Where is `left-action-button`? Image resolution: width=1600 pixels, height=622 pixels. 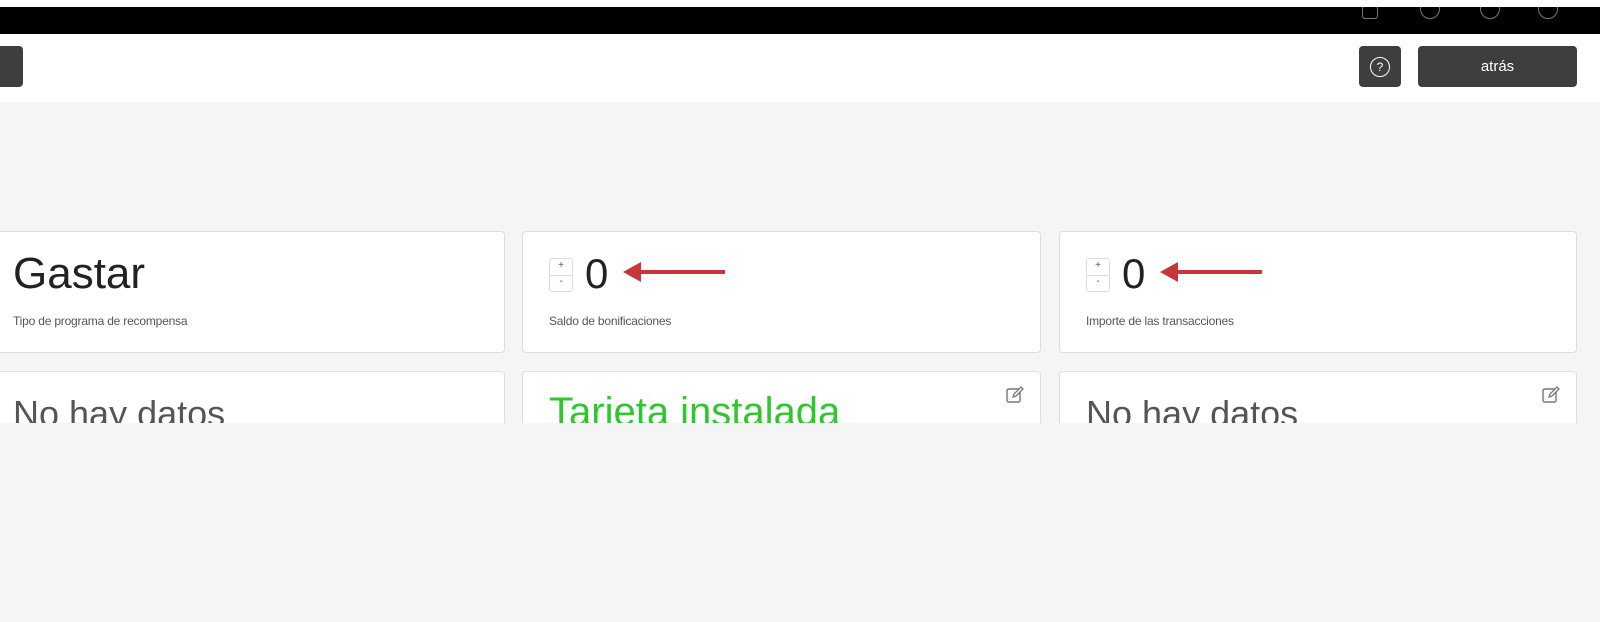 left-action-button is located at coordinates (11, 66).